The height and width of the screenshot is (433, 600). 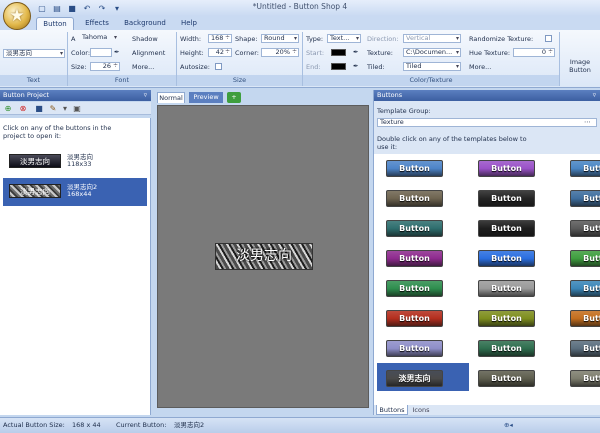 I want to click on corner-label: Corner:, so click(x=247, y=53).